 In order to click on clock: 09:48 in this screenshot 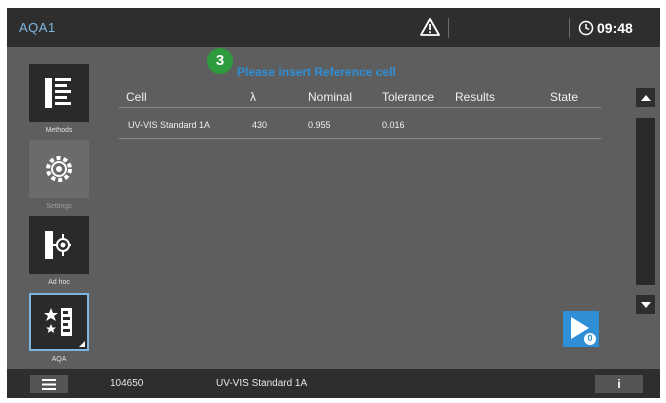, I will do `click(605, 28)`.